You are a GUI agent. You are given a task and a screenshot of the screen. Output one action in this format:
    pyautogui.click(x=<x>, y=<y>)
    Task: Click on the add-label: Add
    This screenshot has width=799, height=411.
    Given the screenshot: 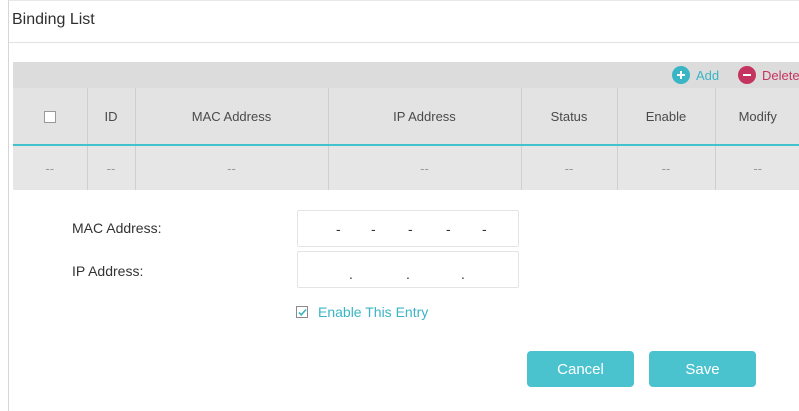 What is the action you would take?
    pyautogui.click(x=708, y=75)
    